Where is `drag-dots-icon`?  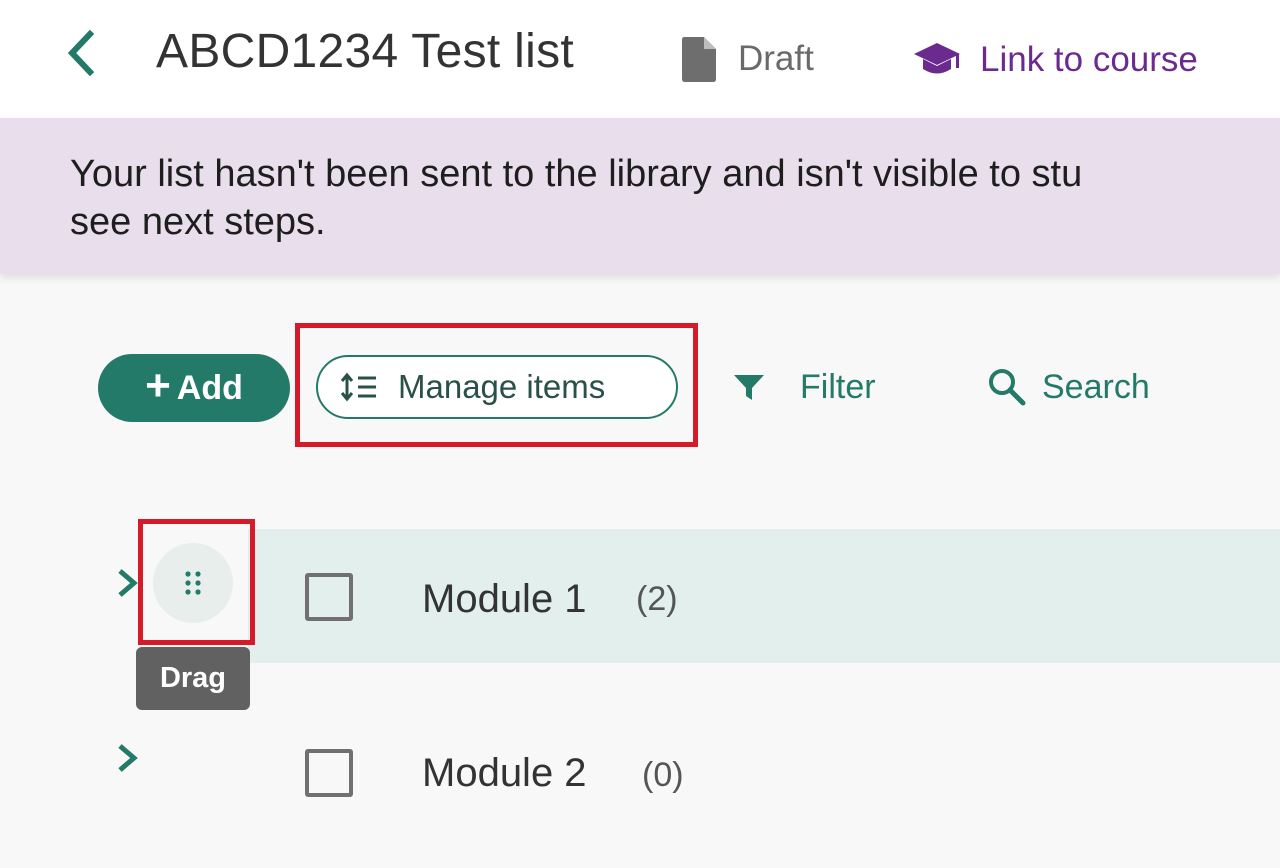
drag-dots-icon is located at coordinates (193, 583).